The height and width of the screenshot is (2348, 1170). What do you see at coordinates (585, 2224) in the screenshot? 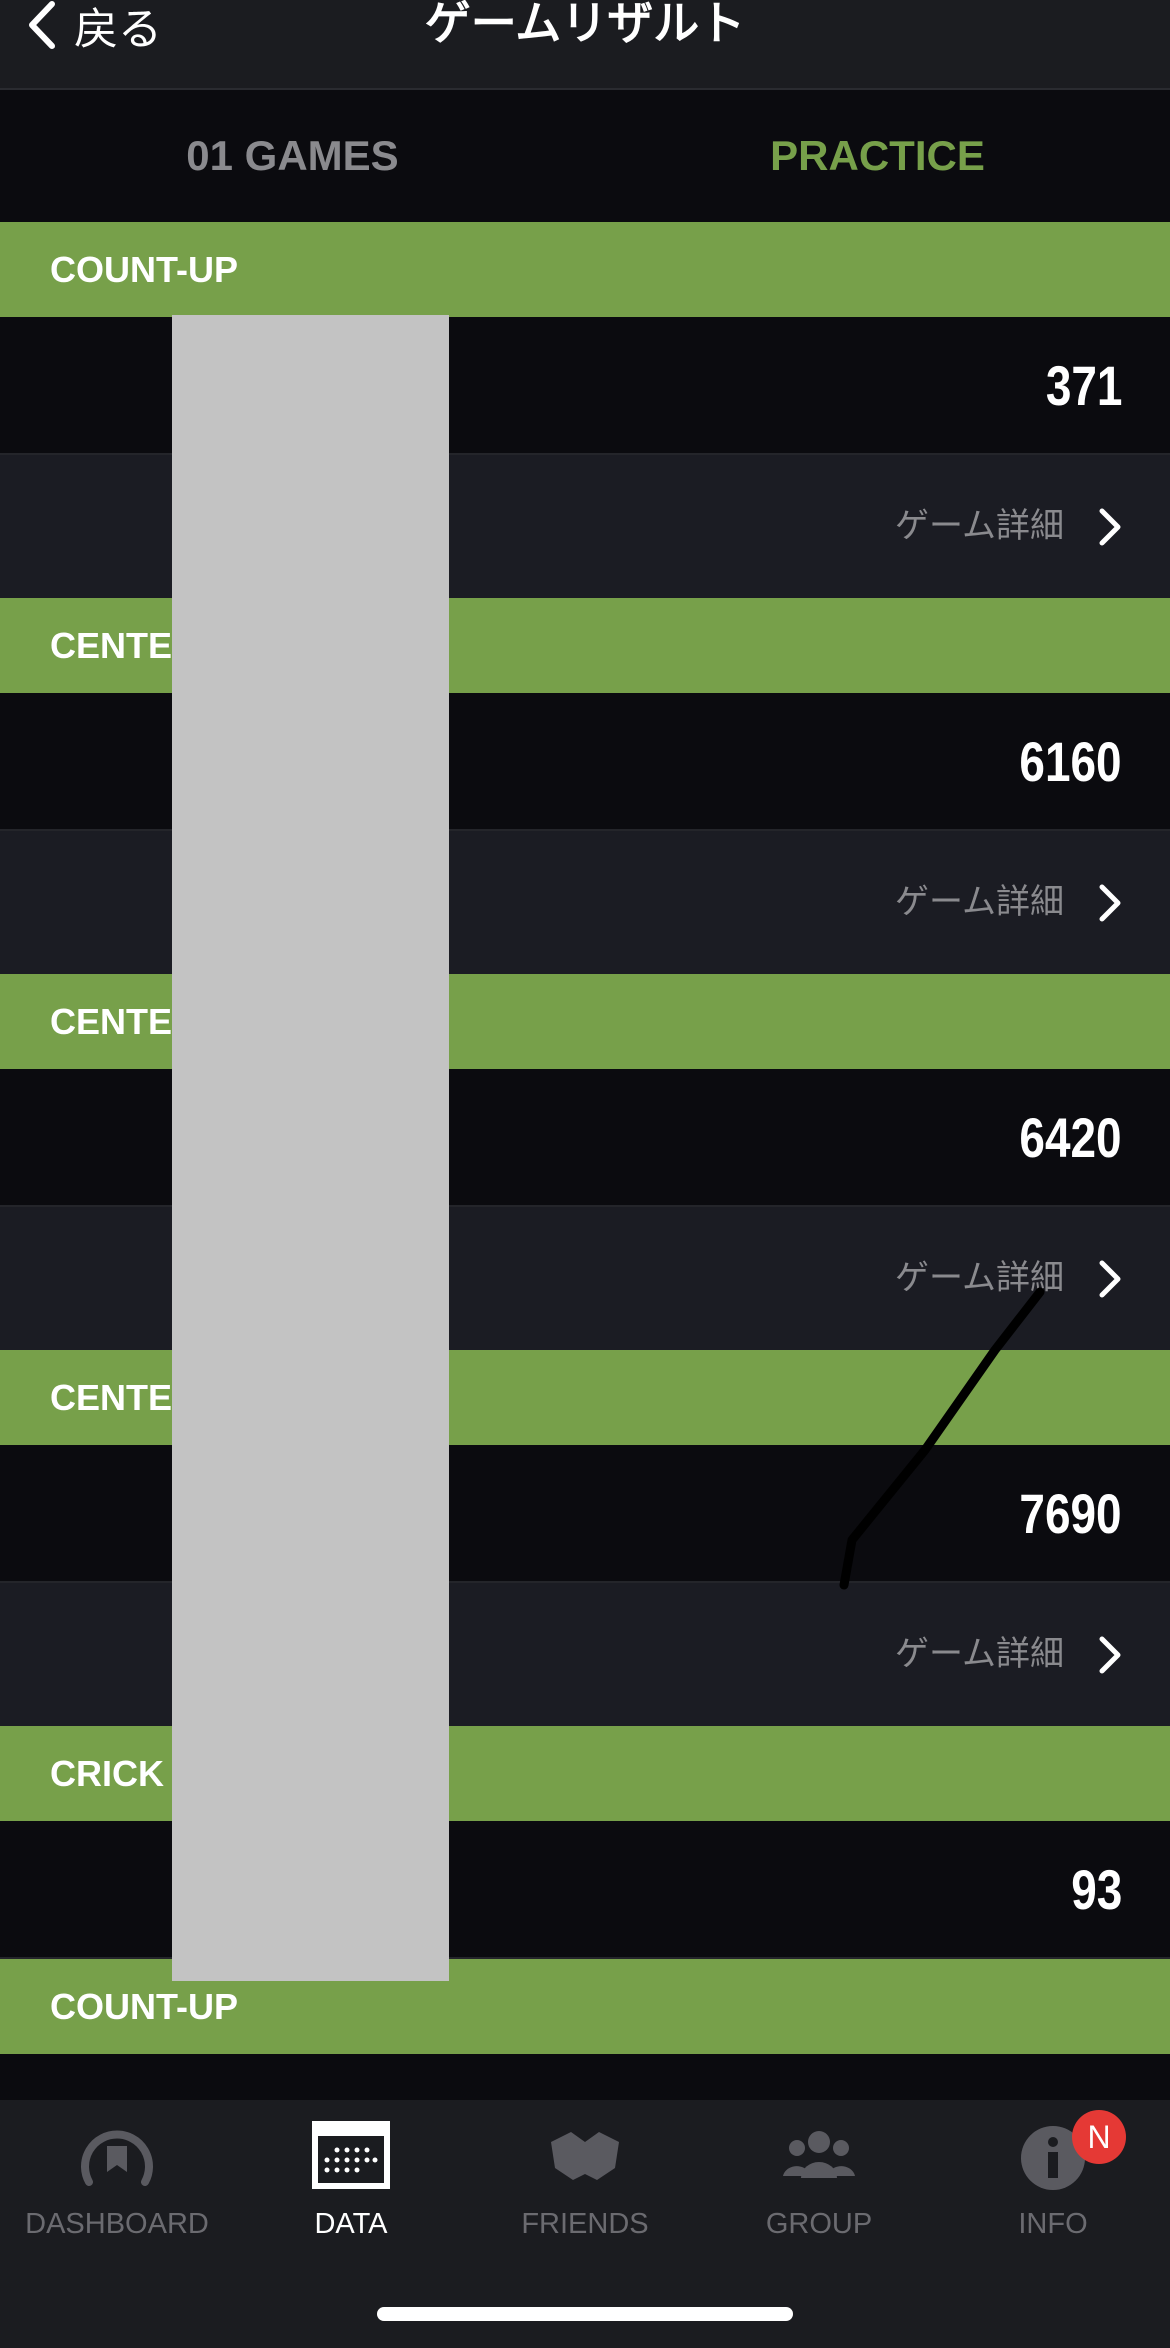
I see `tab-label: FRIENDS` at bounding box center [585, 2224].